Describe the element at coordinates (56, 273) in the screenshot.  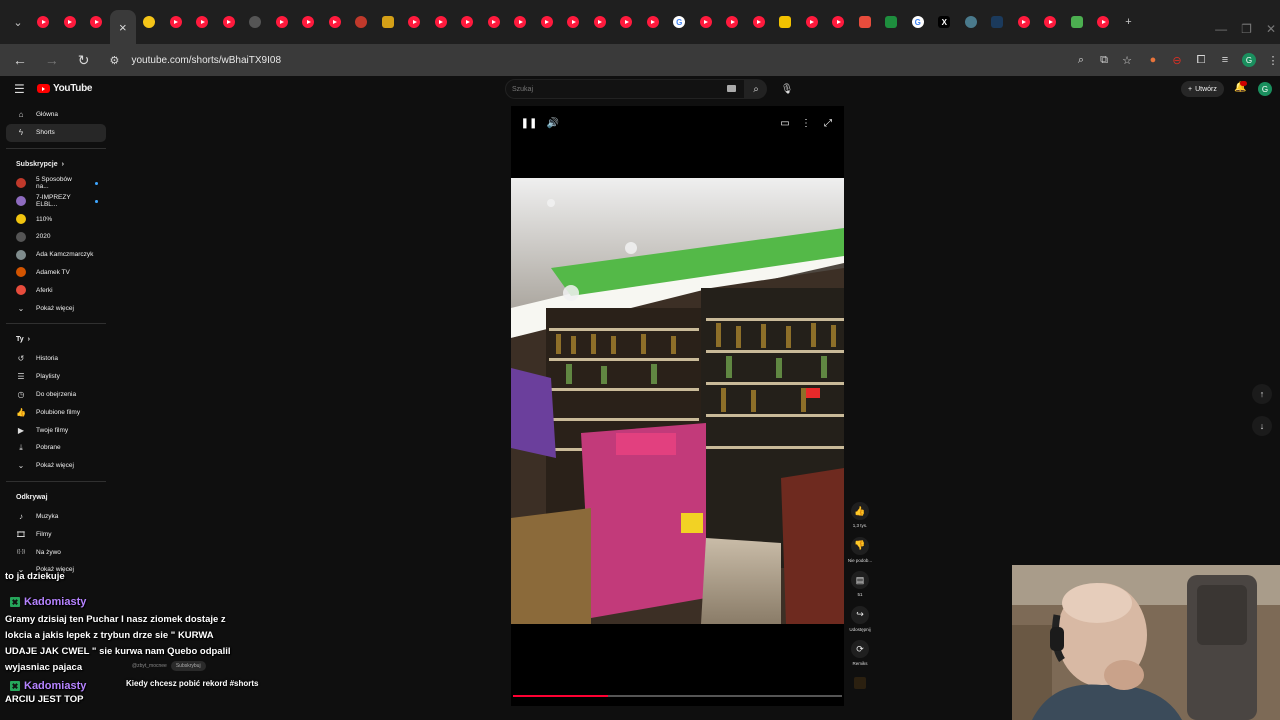
I see `sidebar-subscription-item: Adamek TV` at that location.